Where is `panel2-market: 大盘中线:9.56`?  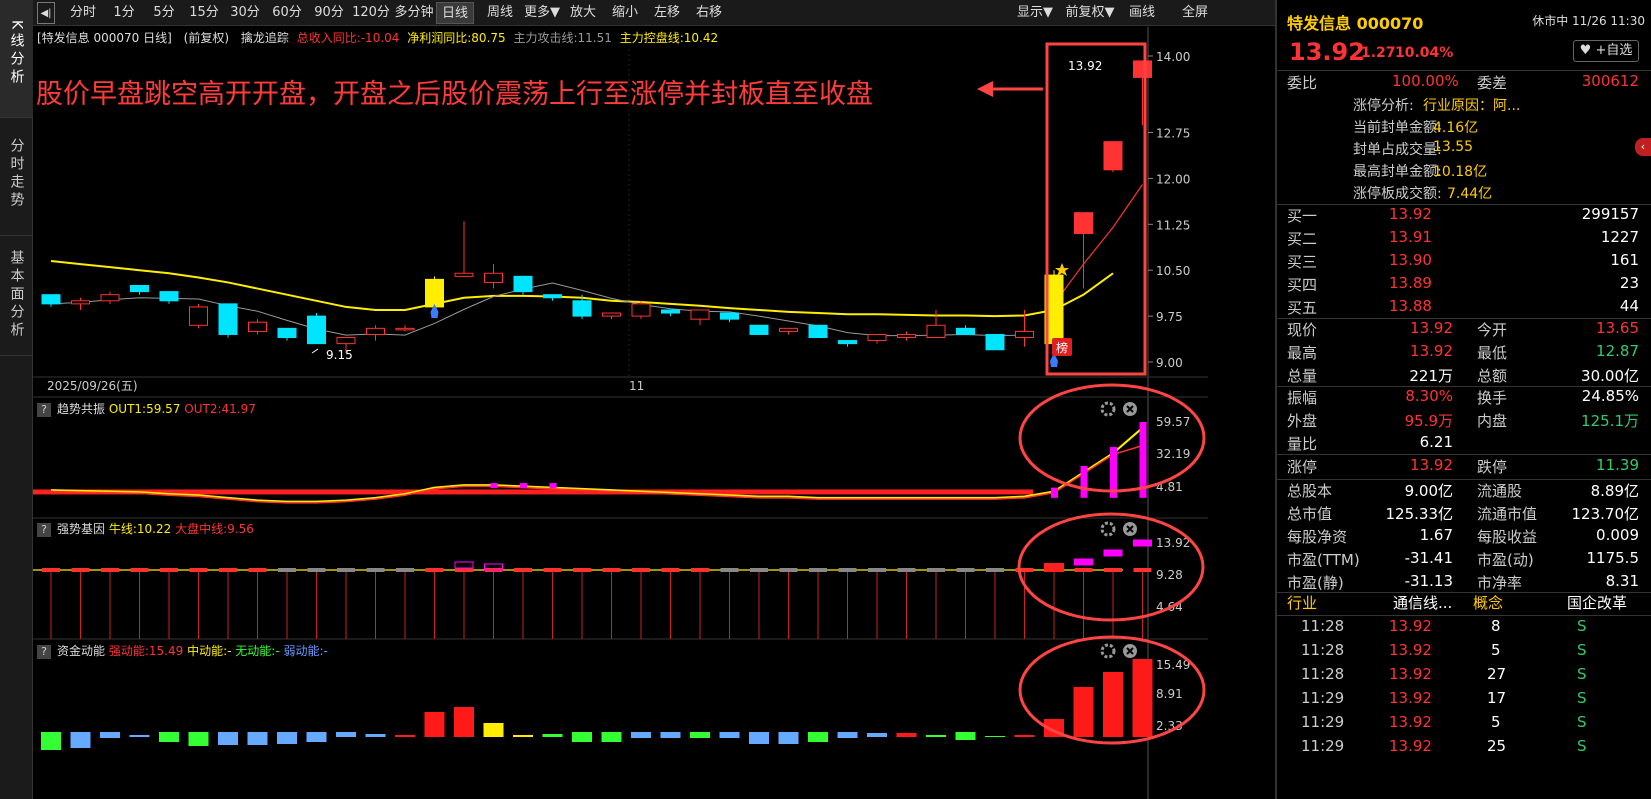
panel2-market: 大盘中线:9.56 is located at coordinates (214, 529).